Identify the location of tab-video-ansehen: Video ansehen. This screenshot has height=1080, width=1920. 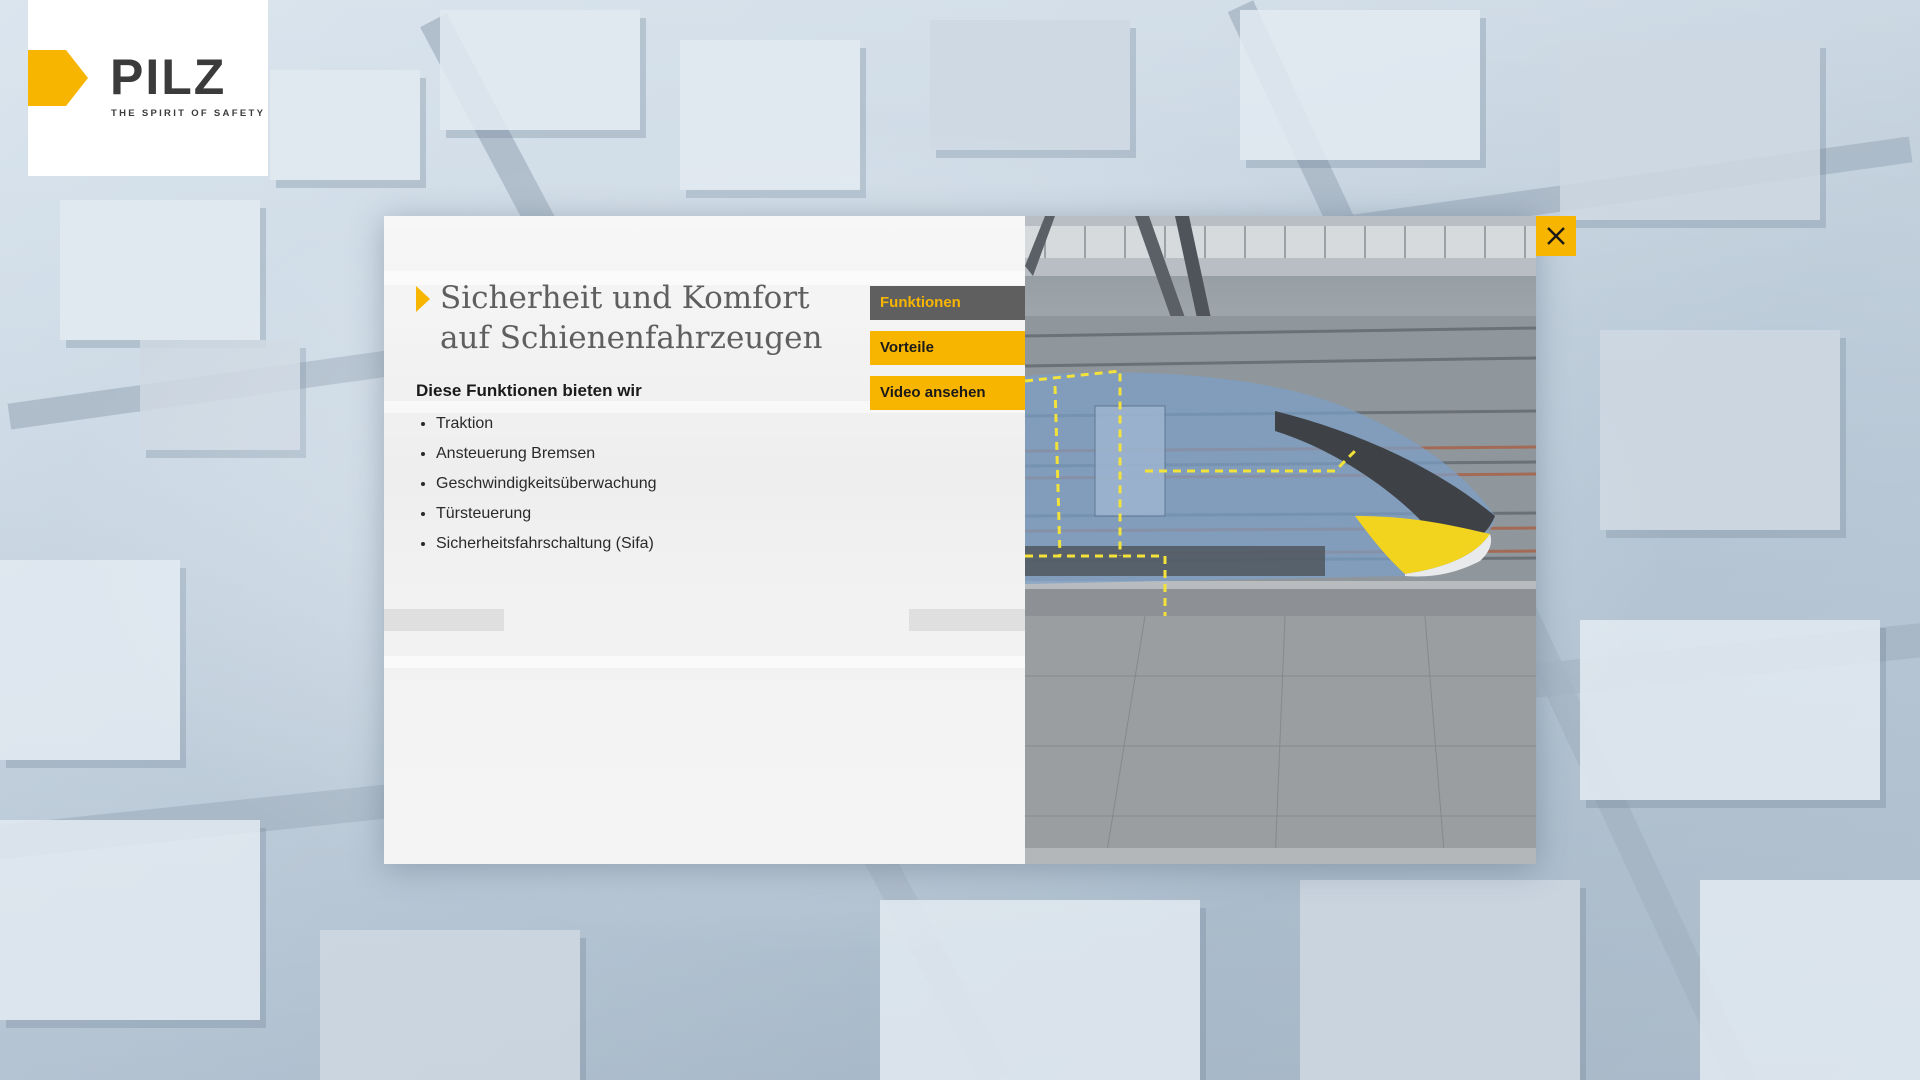
(947, 393).